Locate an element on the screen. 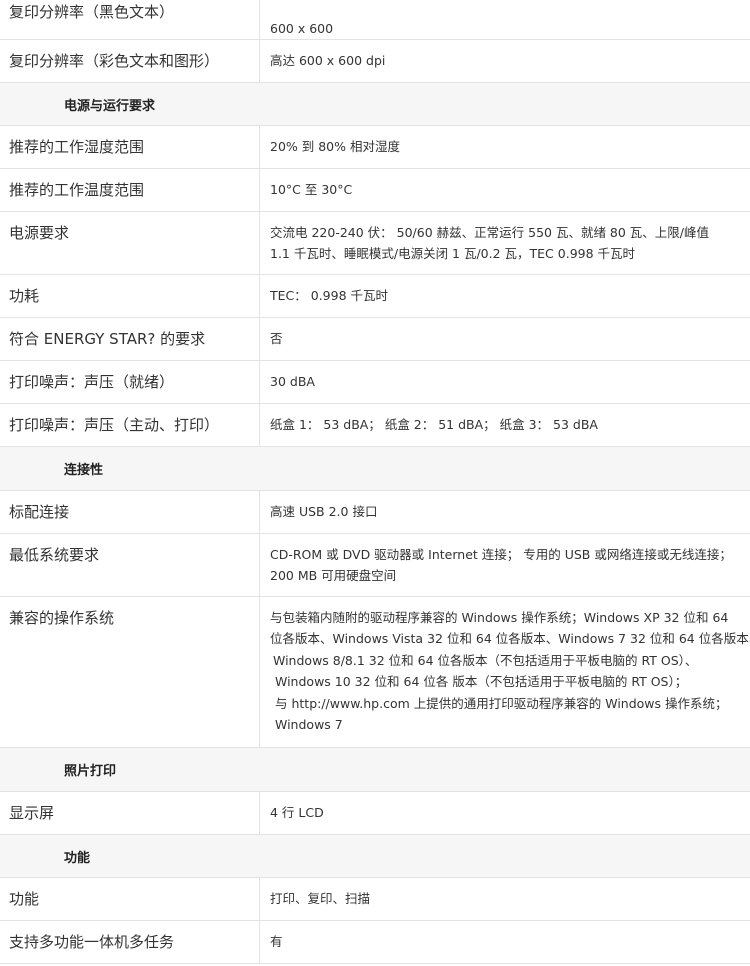  spec-value: 4 行 LCD is located at coordinates (504, 813).